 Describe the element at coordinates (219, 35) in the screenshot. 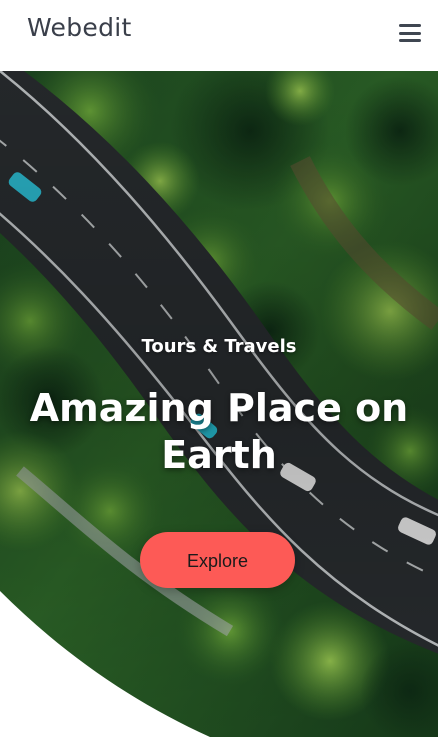

I see `site-header: Webedit` at that location.